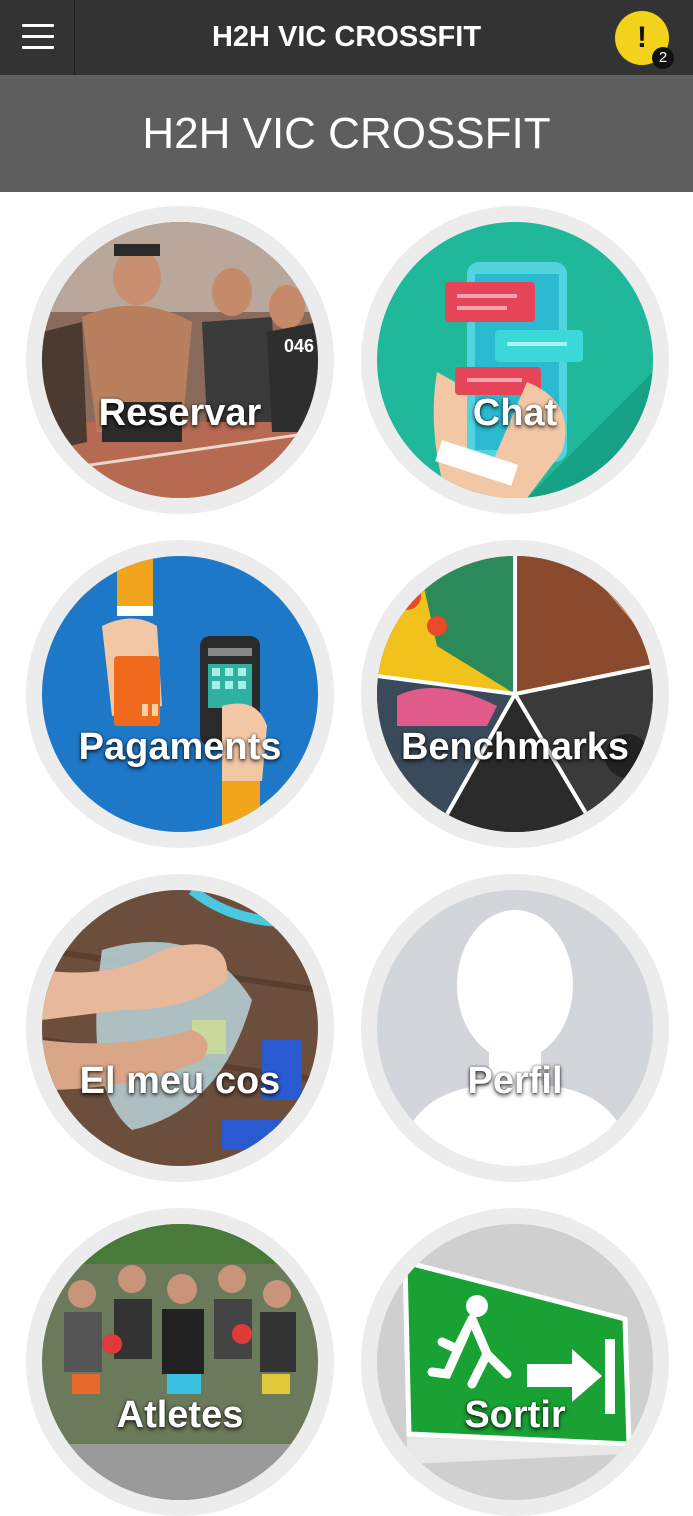  I want to click on tile-label: Chat, so click(515, 413).